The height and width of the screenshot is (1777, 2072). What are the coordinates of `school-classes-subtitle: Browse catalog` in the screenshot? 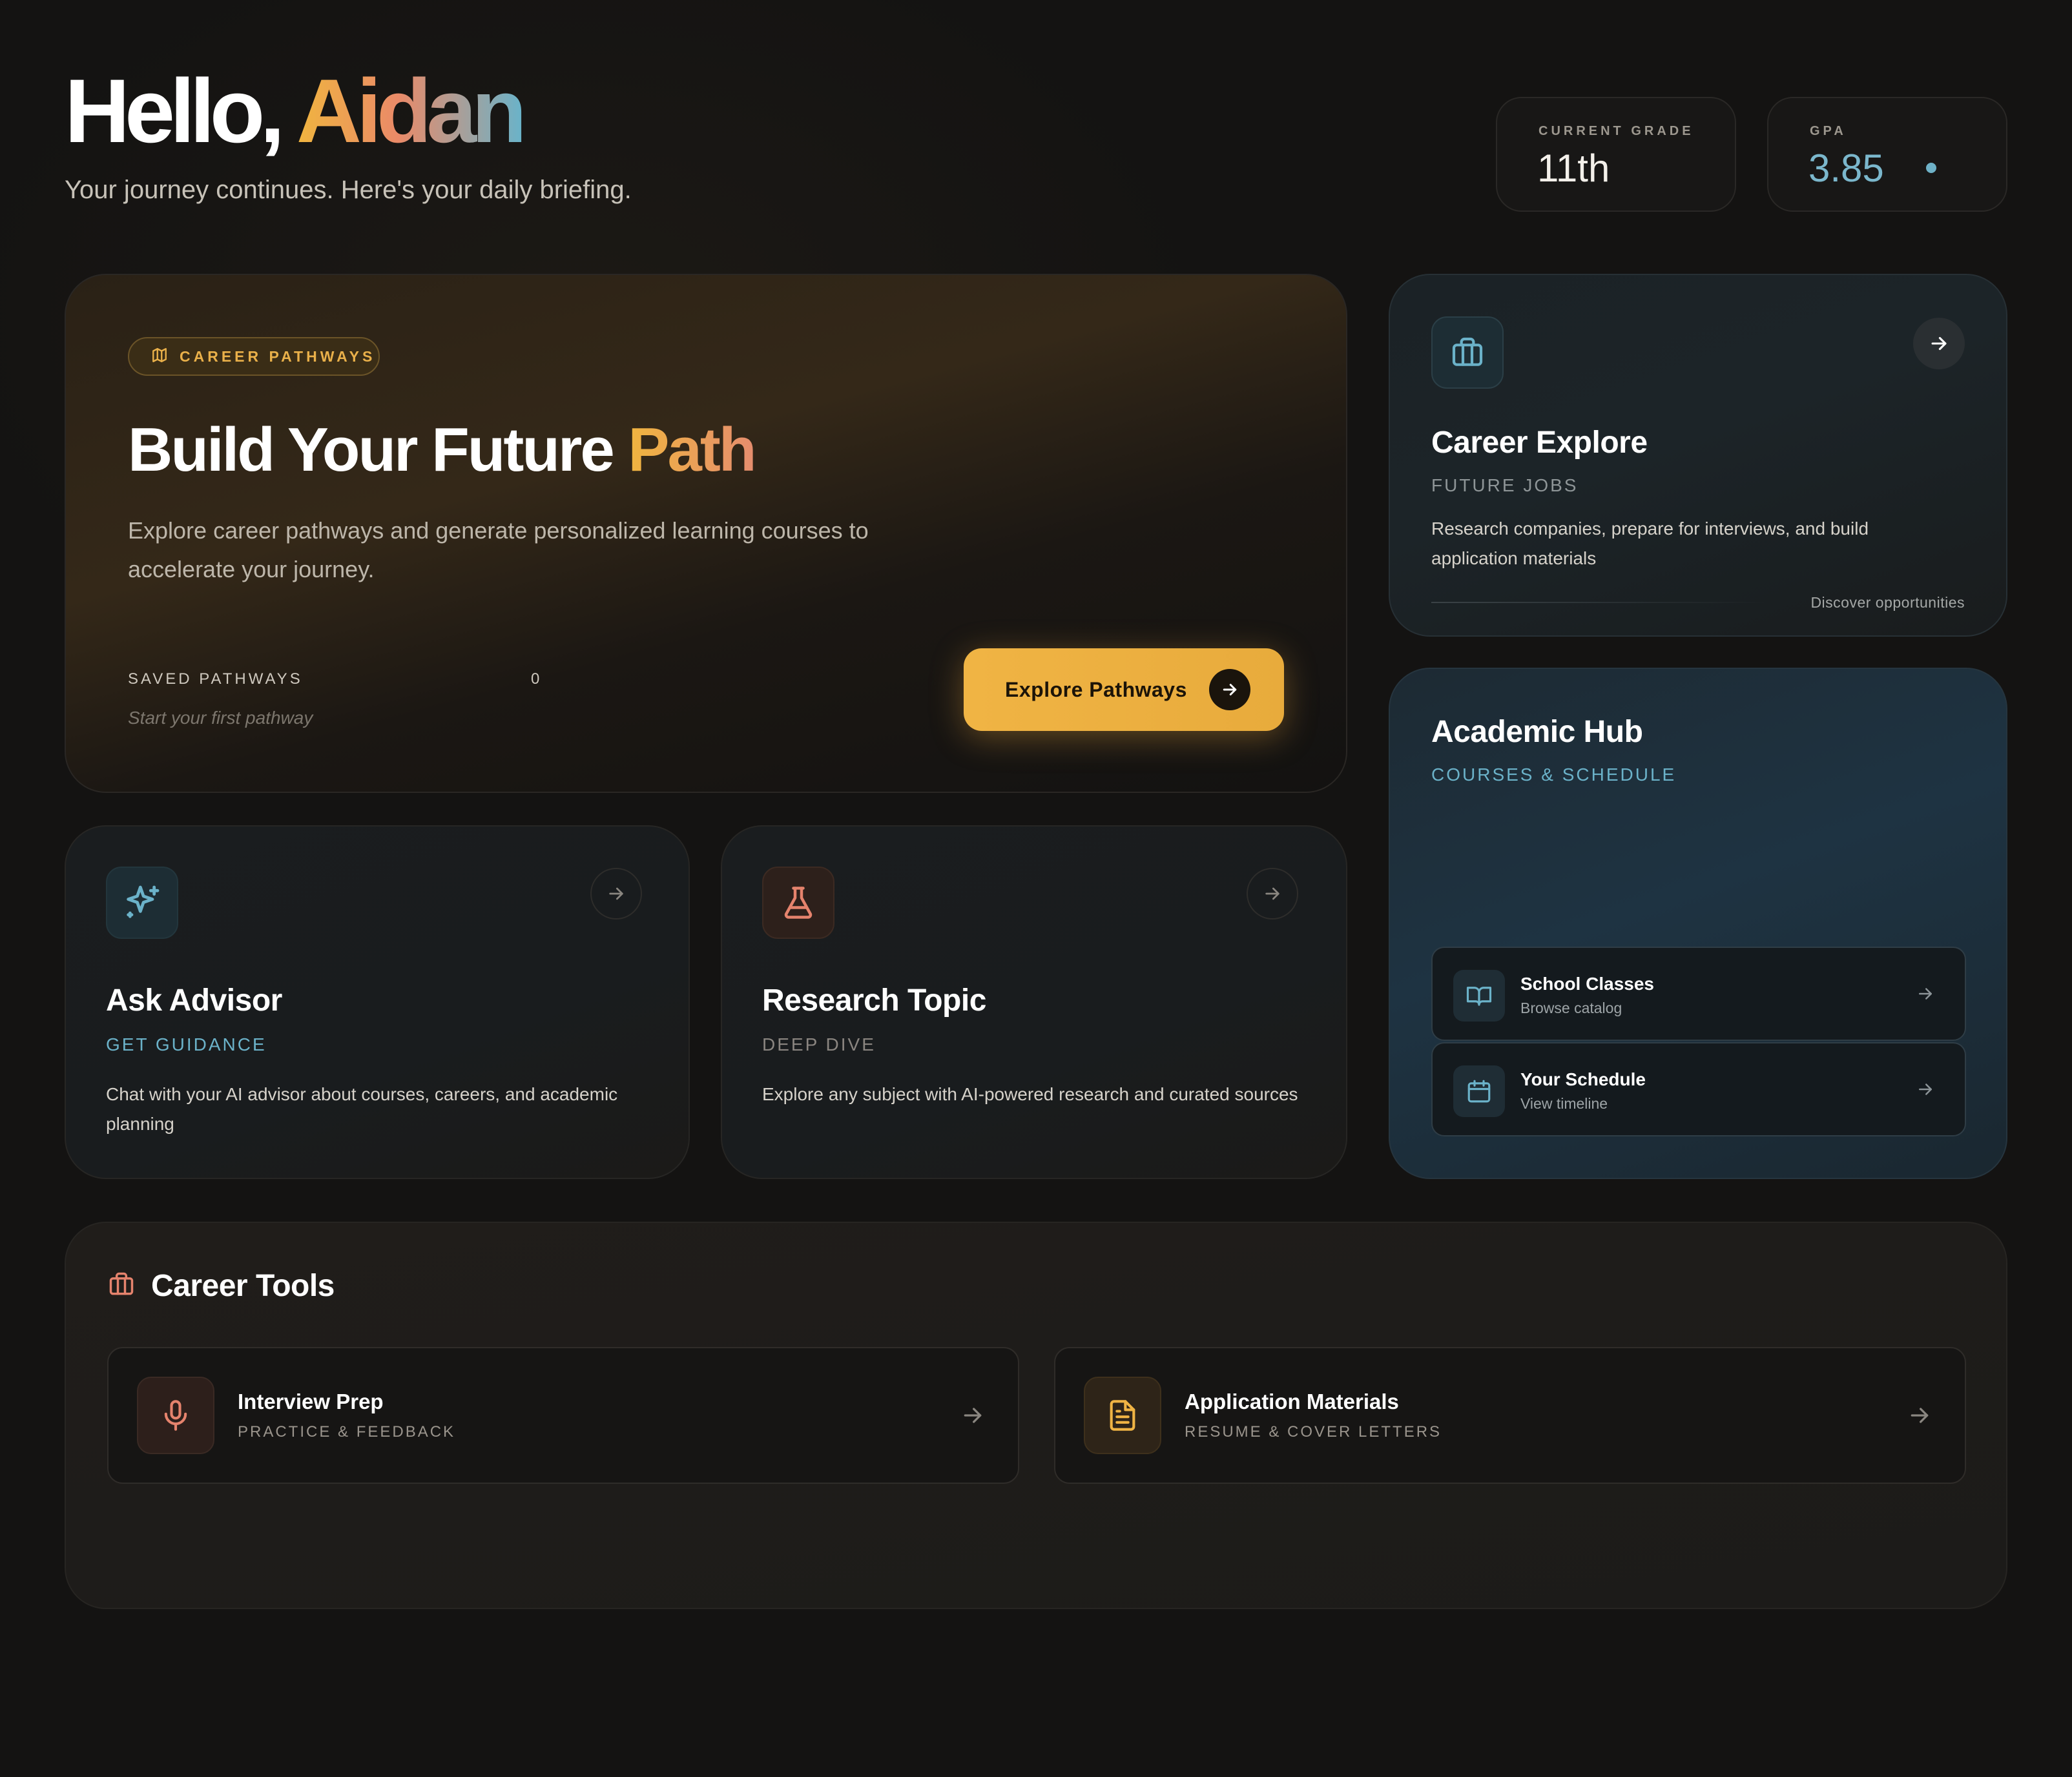 It's located at (1571, 1008).